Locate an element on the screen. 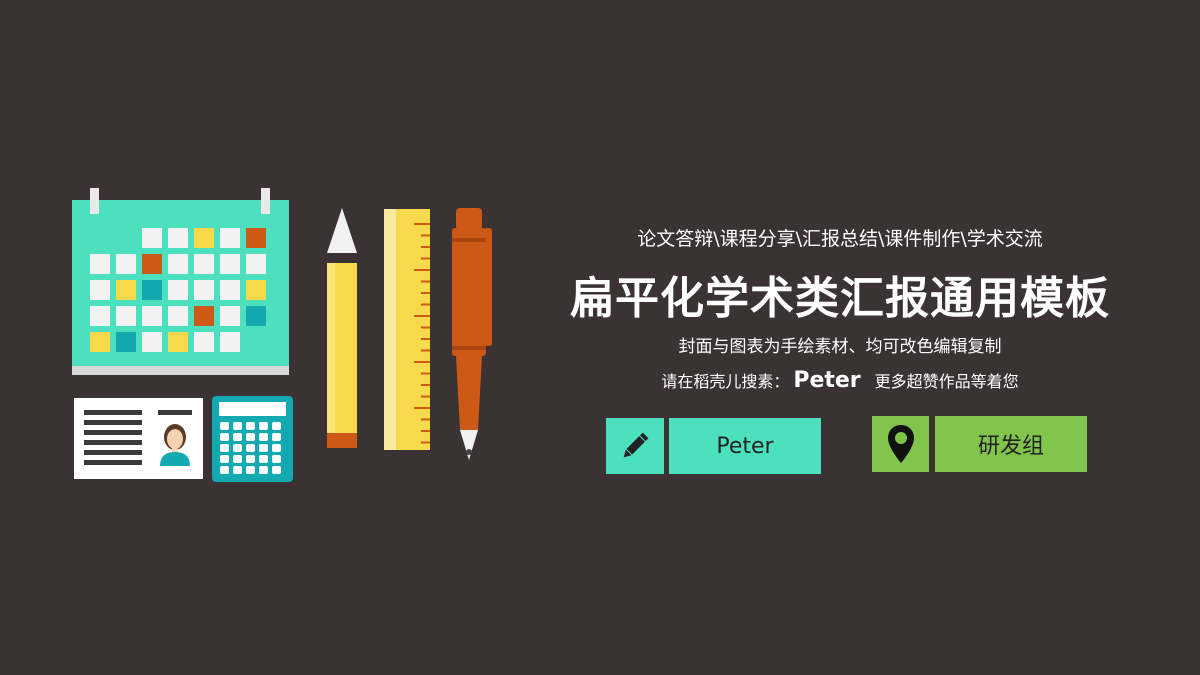 Image resolution: width=1200 pixels, height=675 pixels. group-button: 研发组 is located at coordinates (1011, 444).